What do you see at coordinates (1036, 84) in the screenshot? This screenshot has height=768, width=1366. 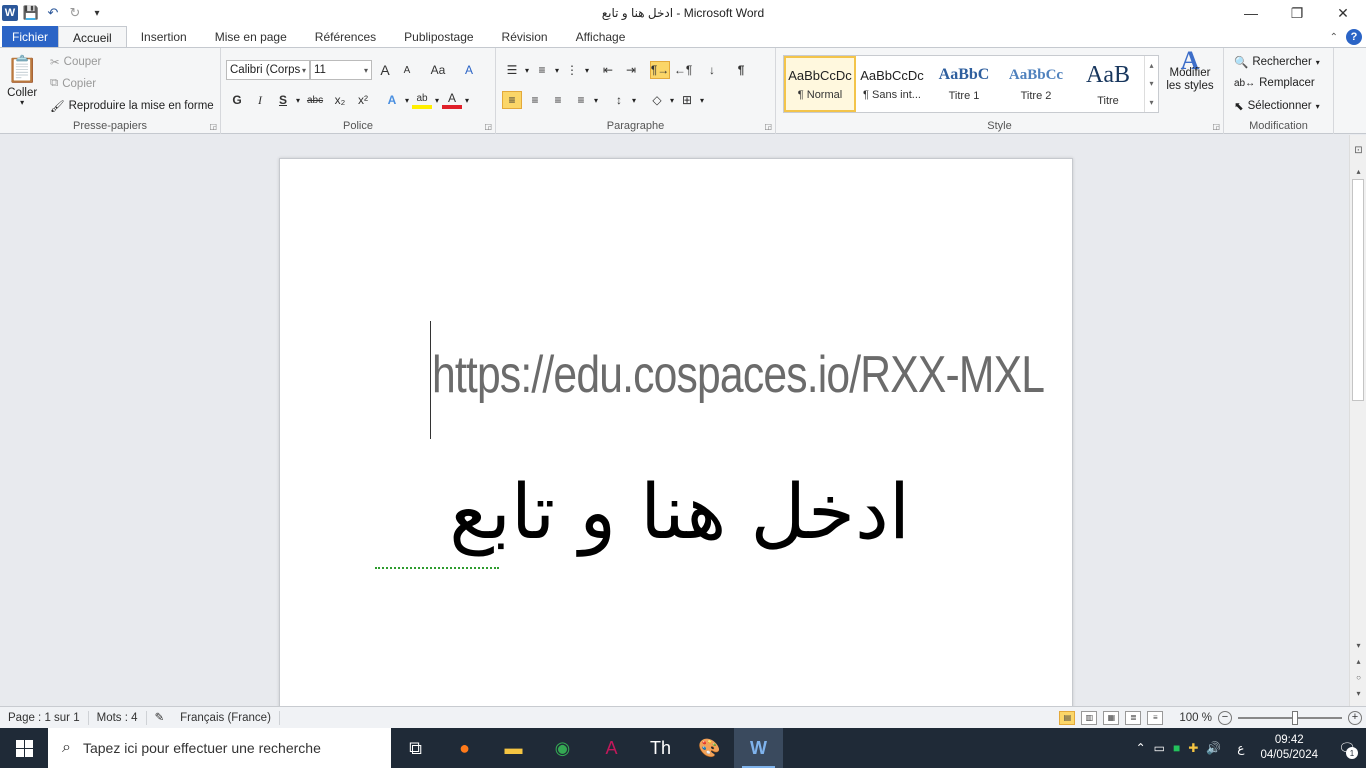 I see `style-titre-2: AaBbCc Titre 2` at bounding box center [1036, 84].